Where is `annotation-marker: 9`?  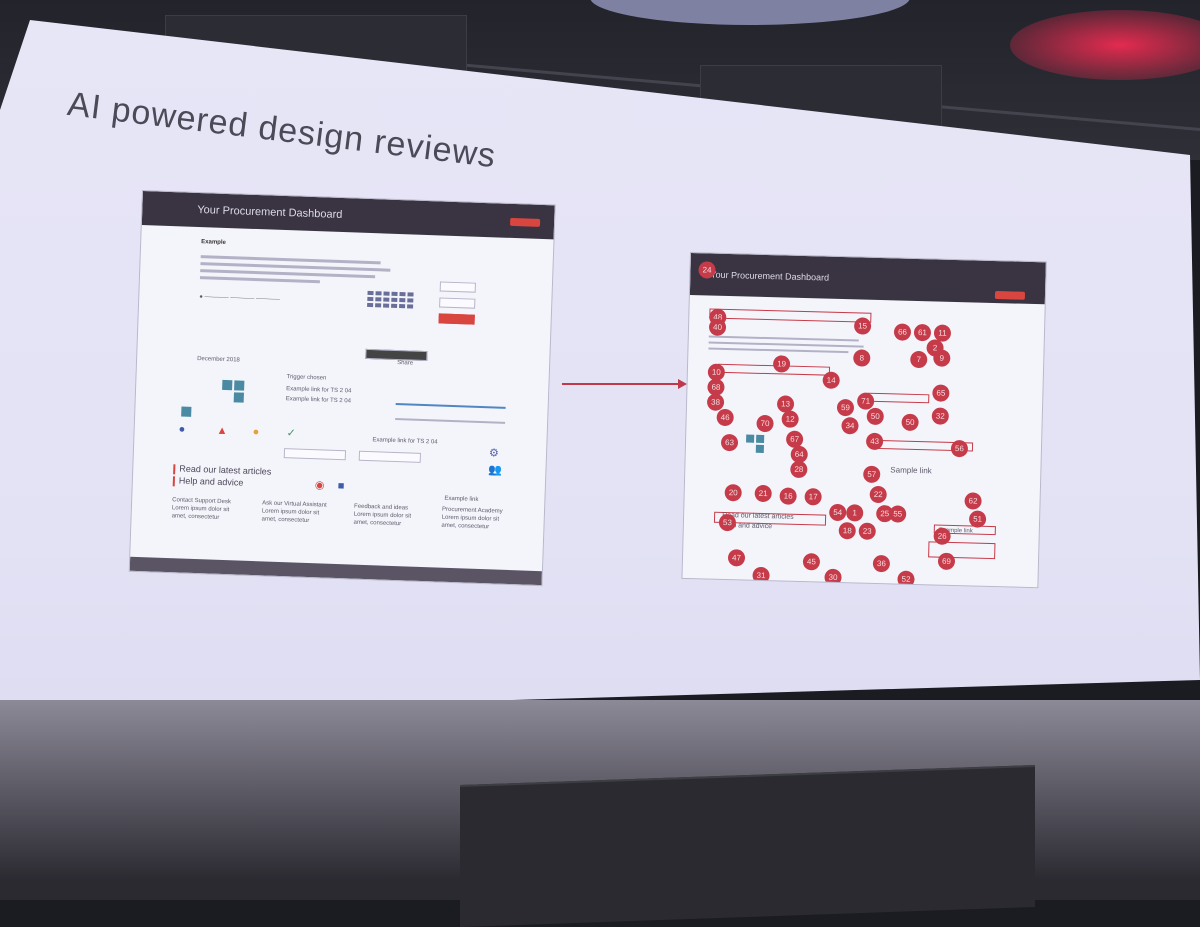
annotation-marker: 9 is located at coordinates (942, 358).